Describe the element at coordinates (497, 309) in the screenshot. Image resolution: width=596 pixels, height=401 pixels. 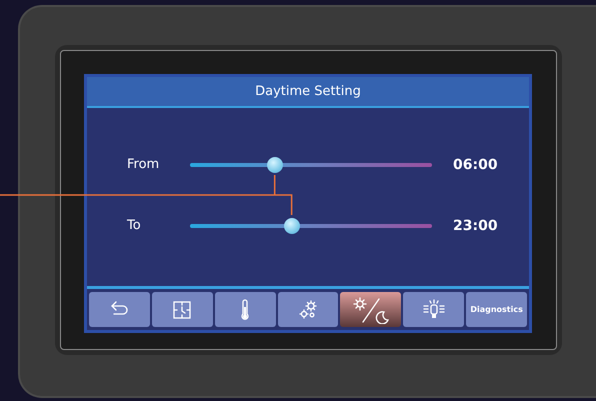
I see `diagnostics-button: Diagnostics` at that location.